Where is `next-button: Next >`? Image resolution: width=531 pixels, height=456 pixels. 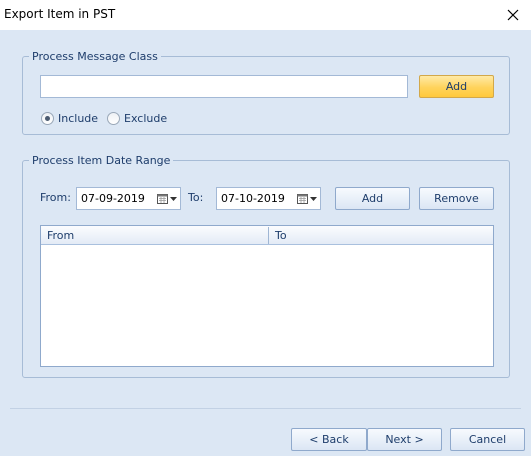
next-button: Next > is located at coordinates (404, 439).